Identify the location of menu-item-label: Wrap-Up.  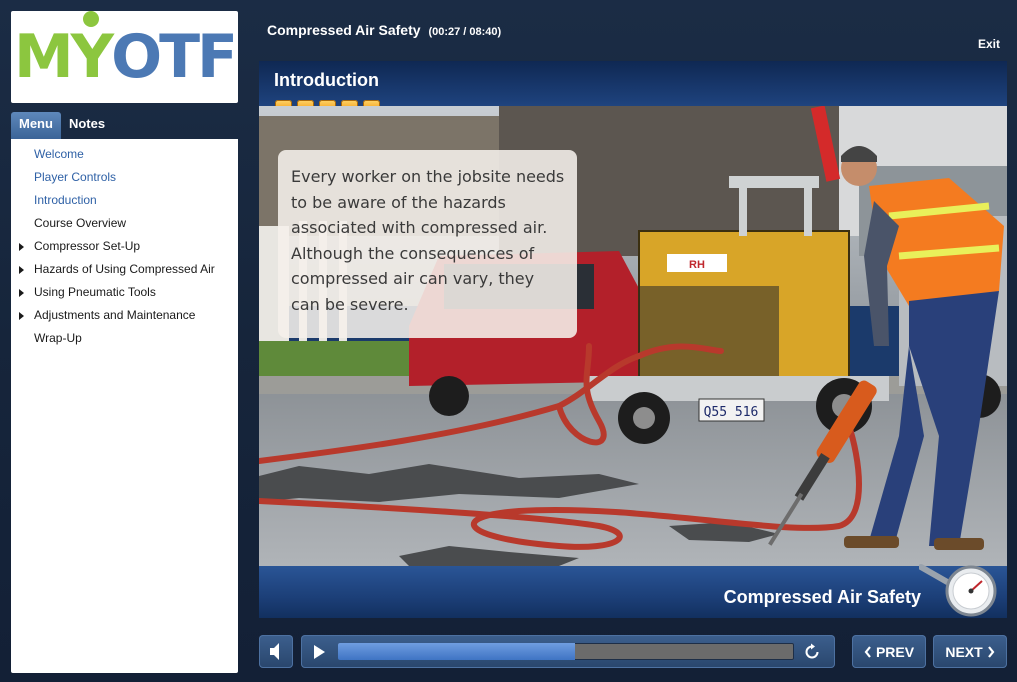
(58, 338).